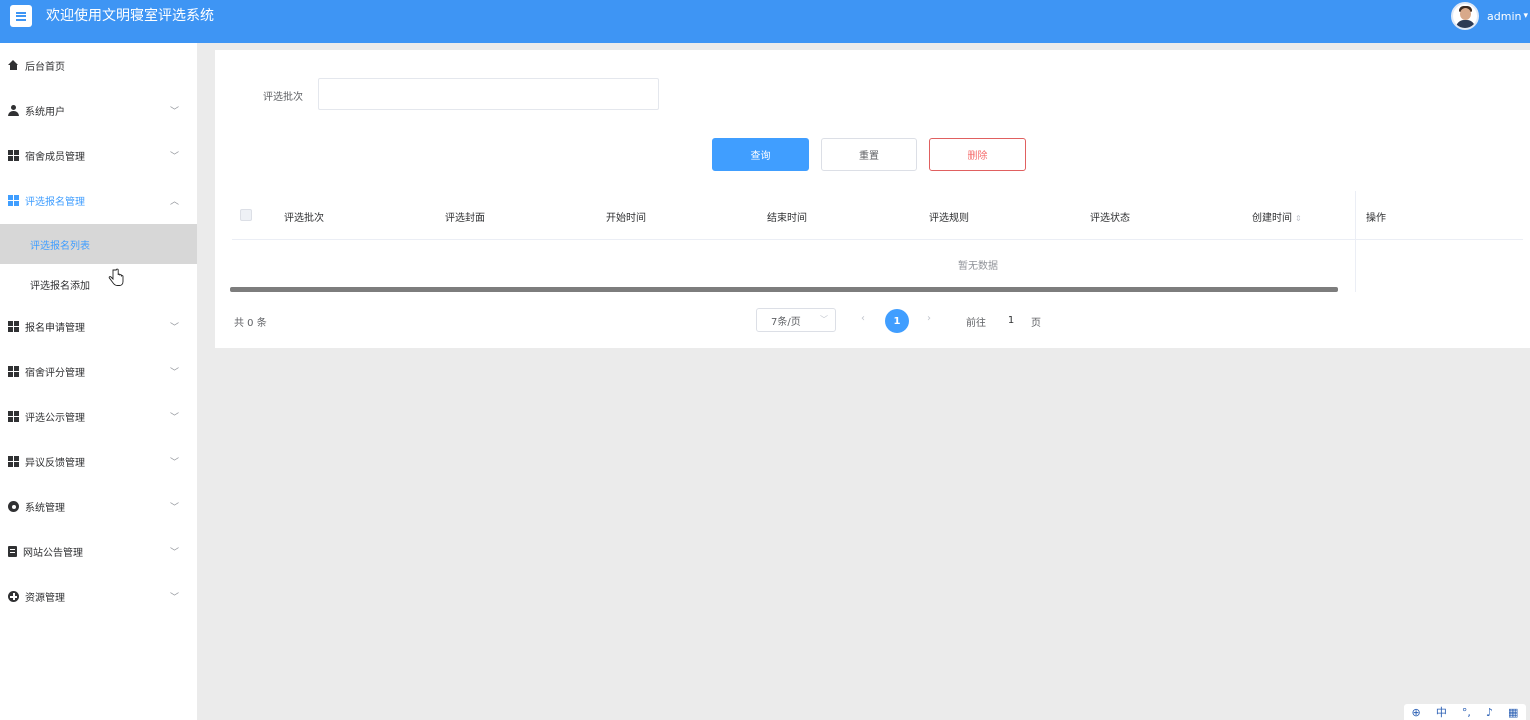 Image resolution: width=1530 pixels, height=720 pixels. Describe the element at coordinates (98, 506) in the screenshot. I see `sidebar-item-system-admin: 系统管理 ﹀` at that location.